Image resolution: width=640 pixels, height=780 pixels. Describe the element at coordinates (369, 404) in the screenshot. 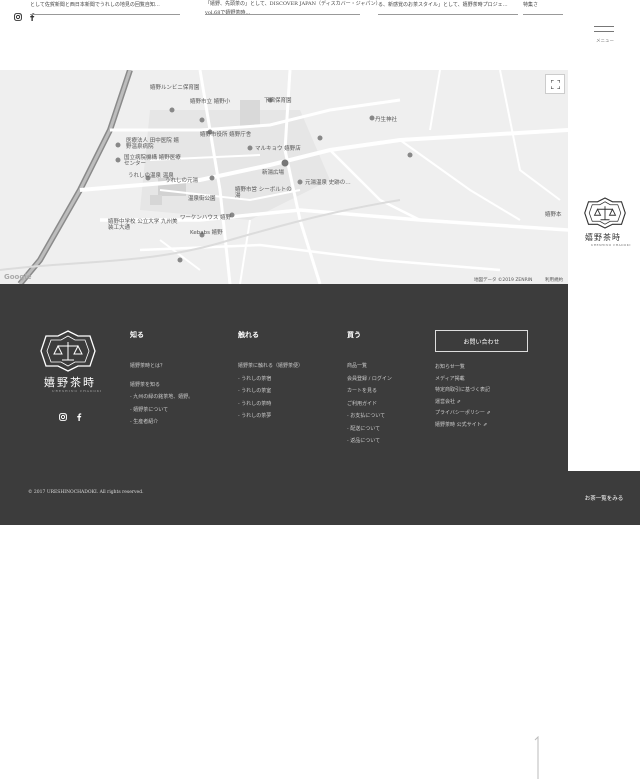

I see `footer-link: ご利用ガイド` at that location.